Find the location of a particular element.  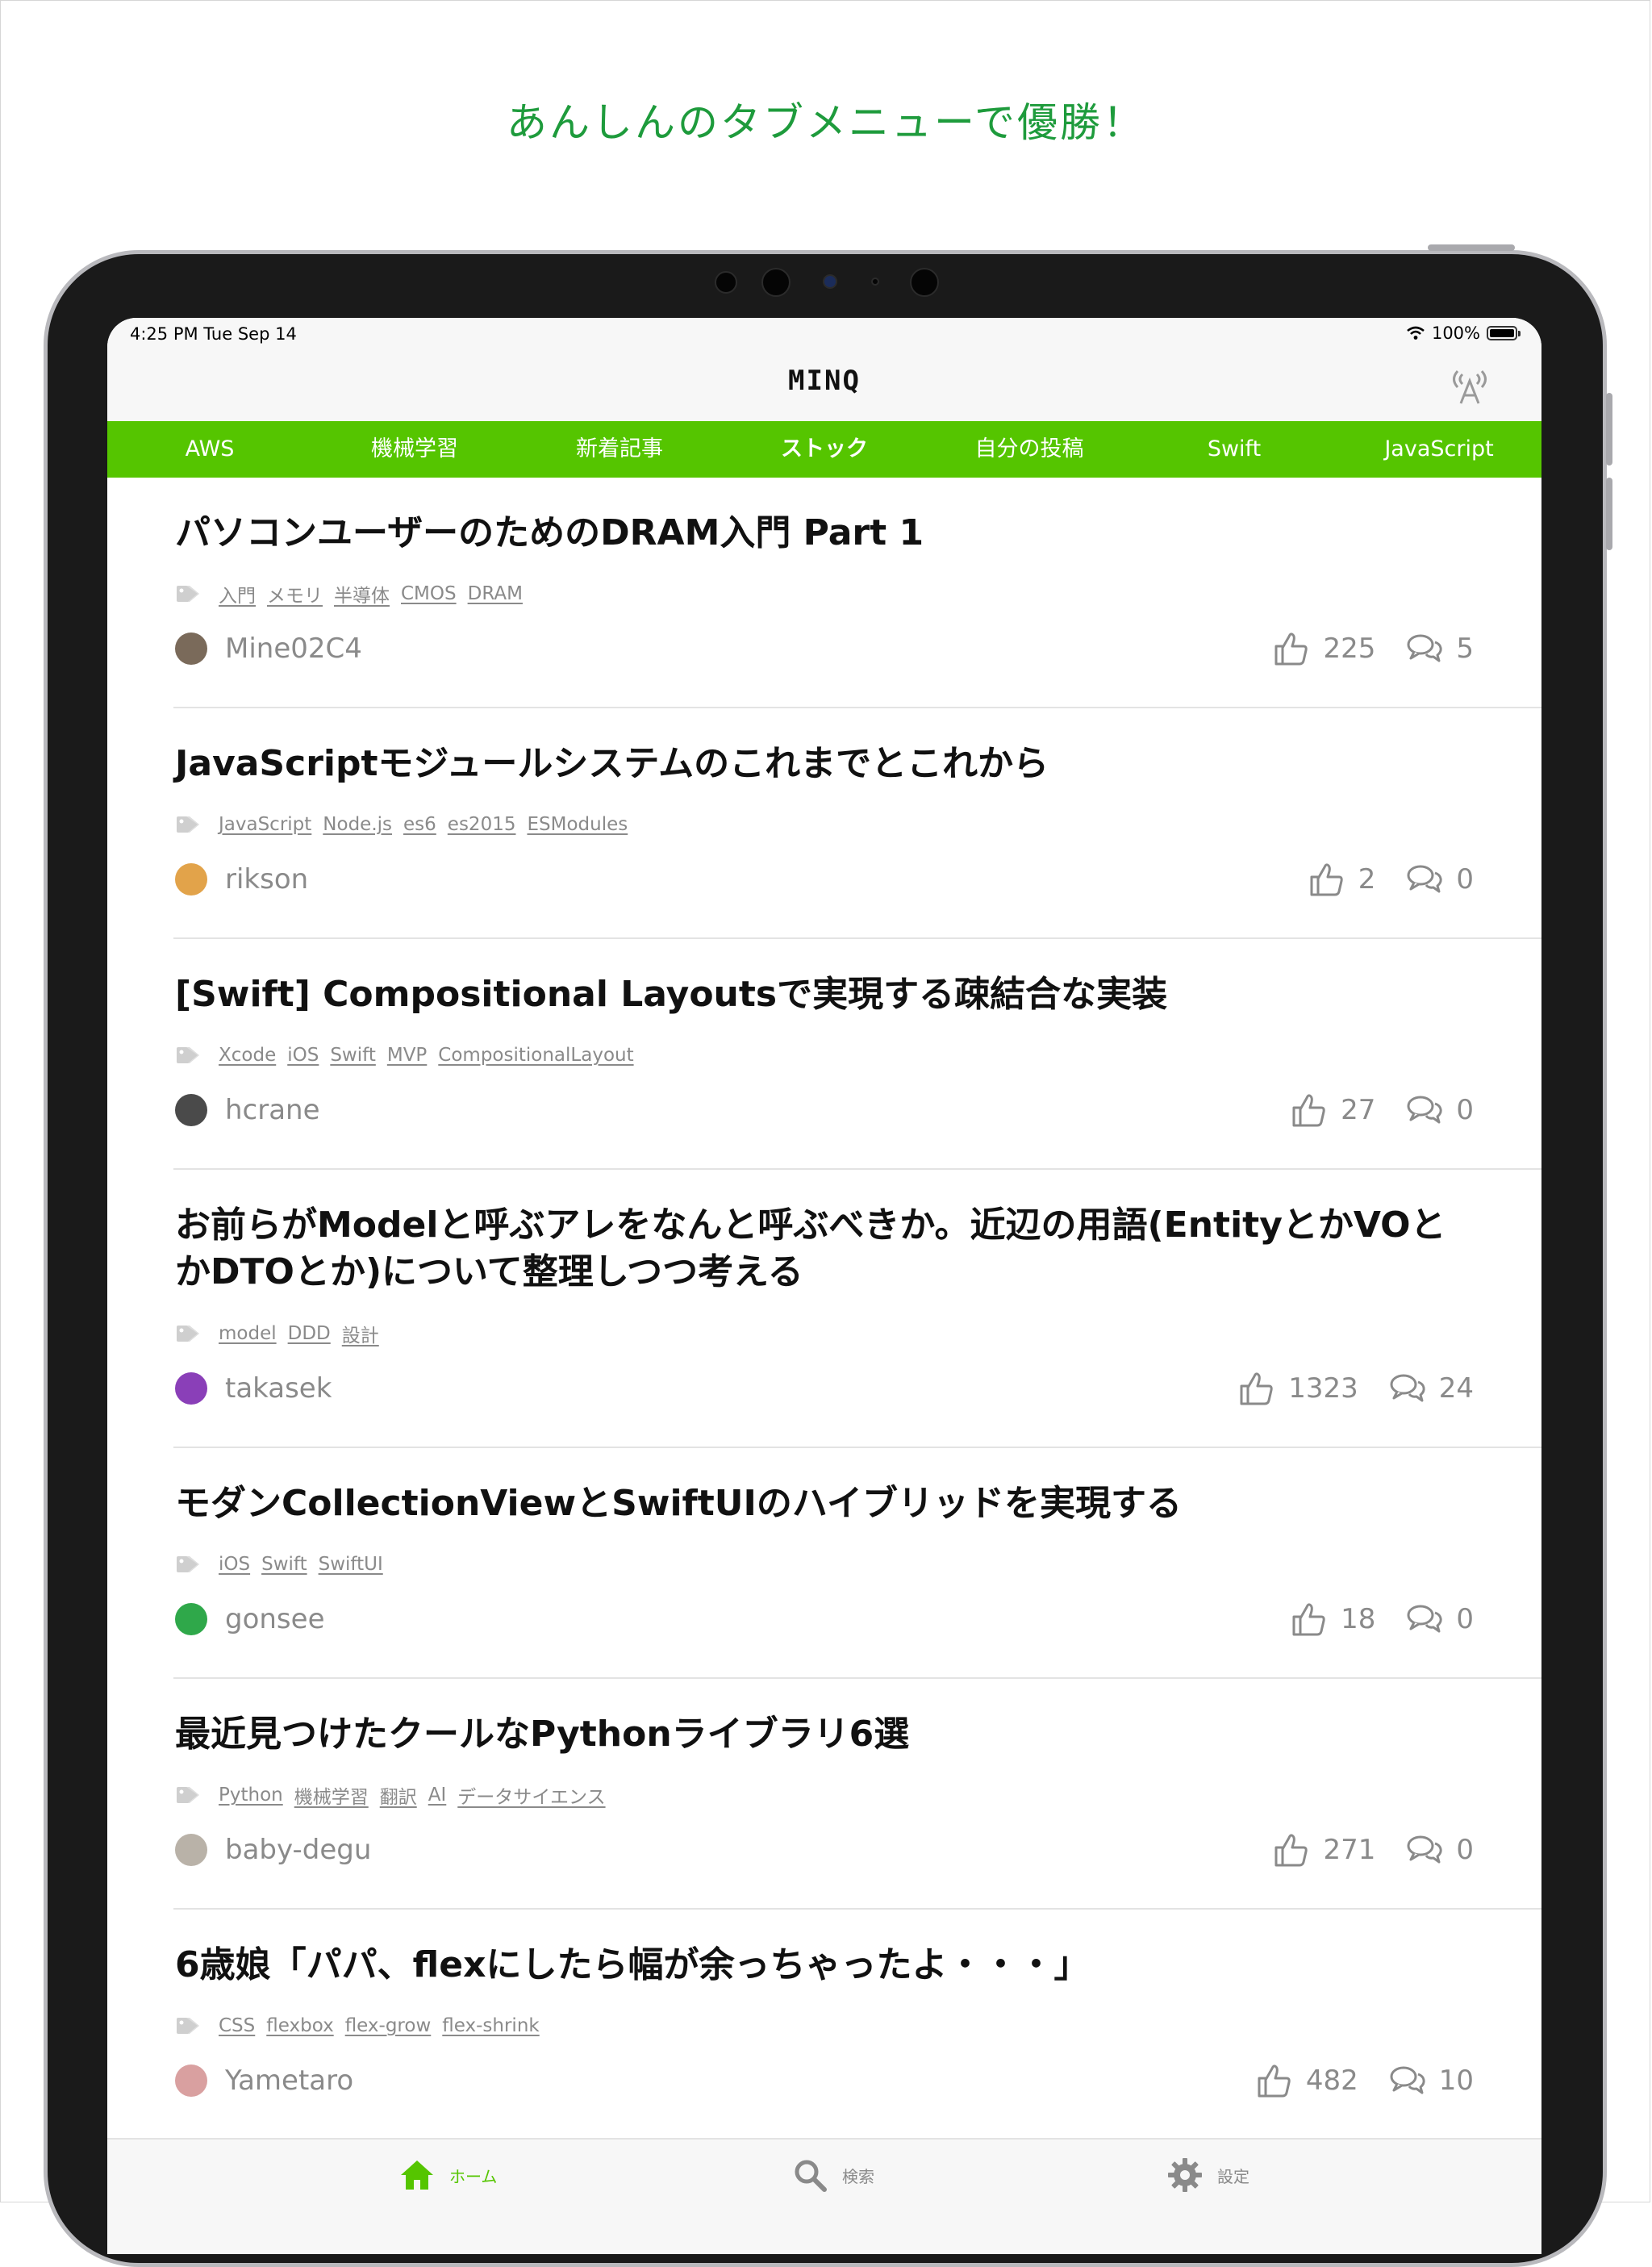

author-row: gonsee is located at coordinates (249, 1619).